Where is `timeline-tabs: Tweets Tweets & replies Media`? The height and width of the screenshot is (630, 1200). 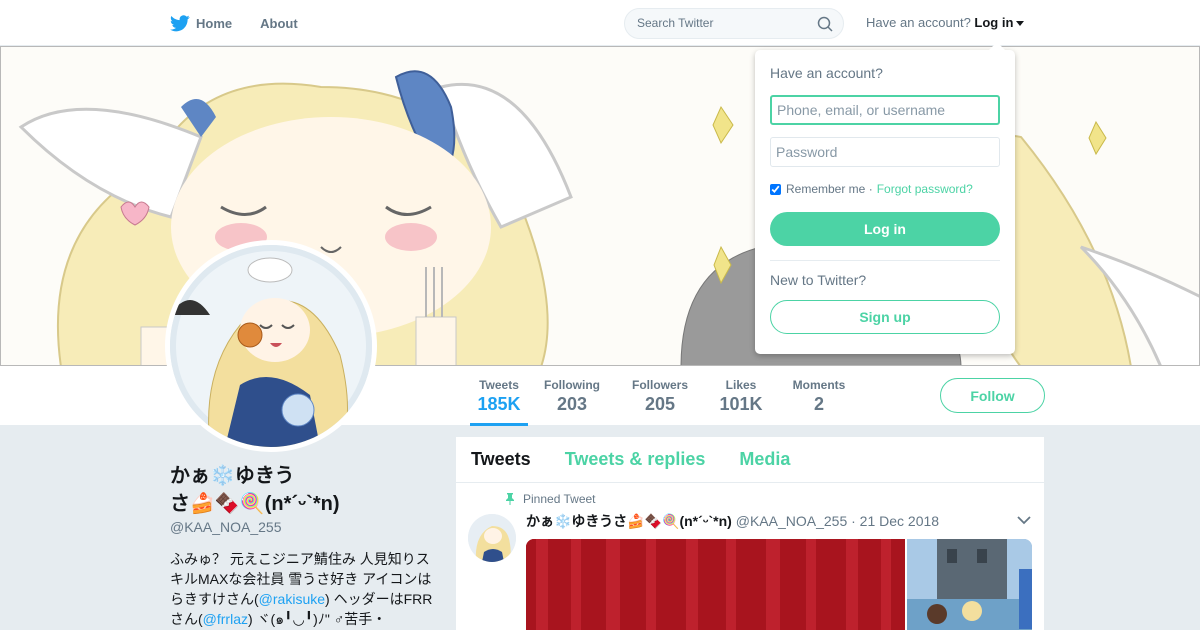
timeline-tabs: Tweets Tweets & replies Media is located at coordinates (750, 460).